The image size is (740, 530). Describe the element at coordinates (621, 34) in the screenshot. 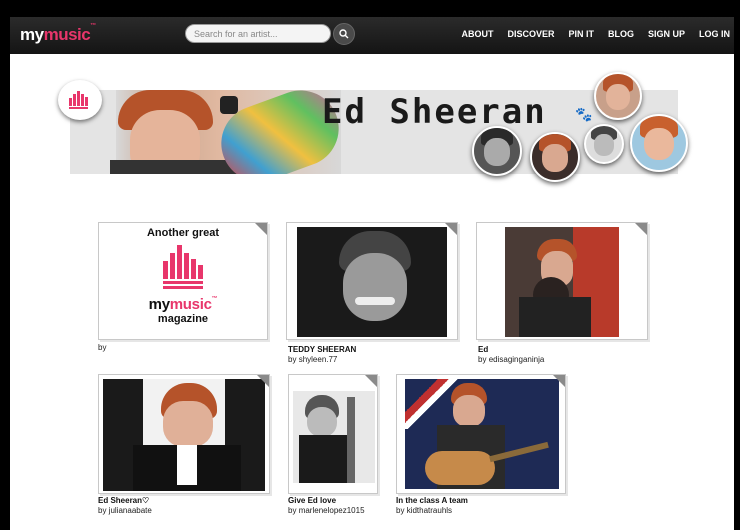

I see `nav-blog: BLOG` at that location.